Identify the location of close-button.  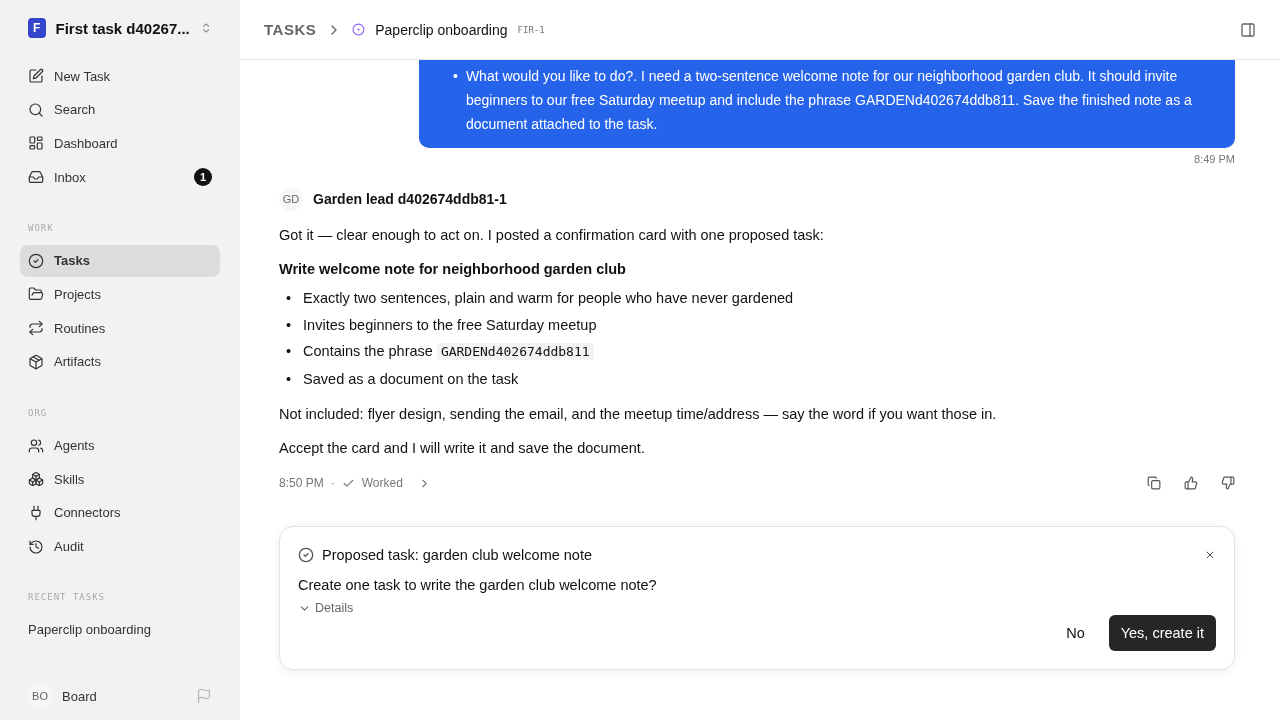
(1210, 555).